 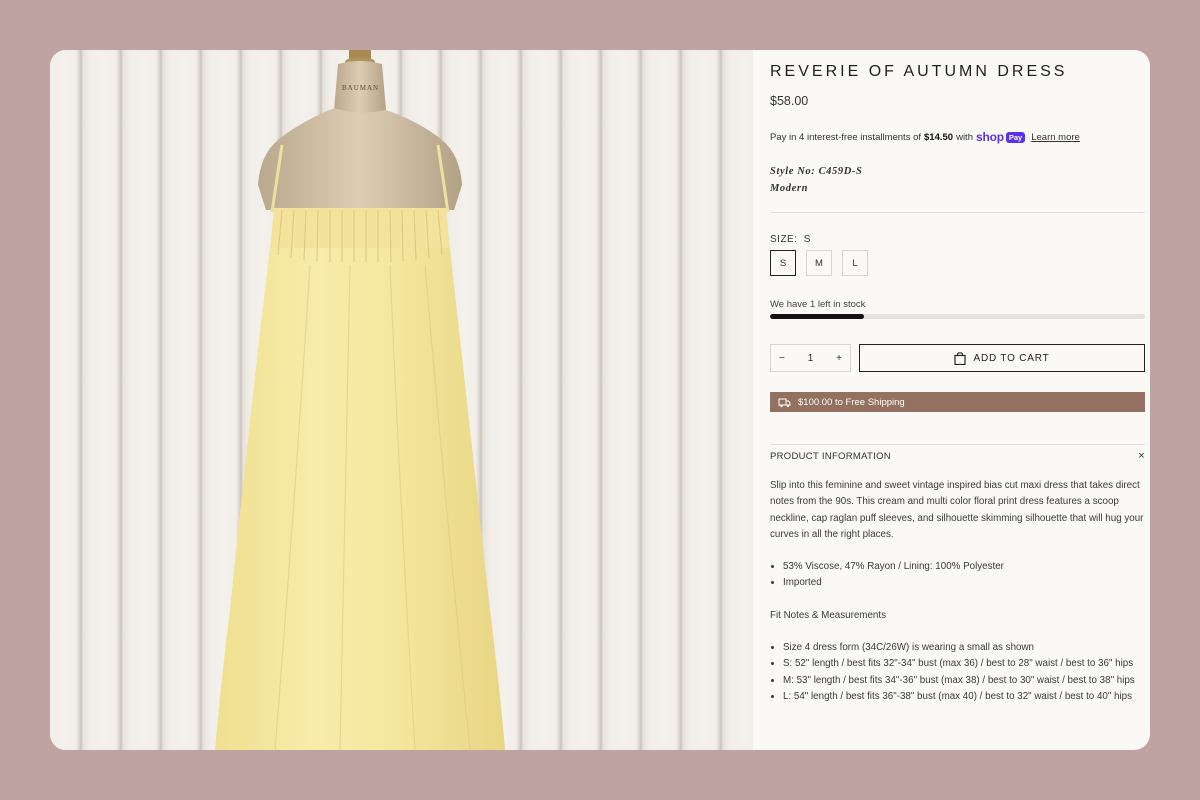 What do you see at coordinates (361, 88) in the screenshot?
I see `form-label: BAUMAN` at bounding box center [361, 88].